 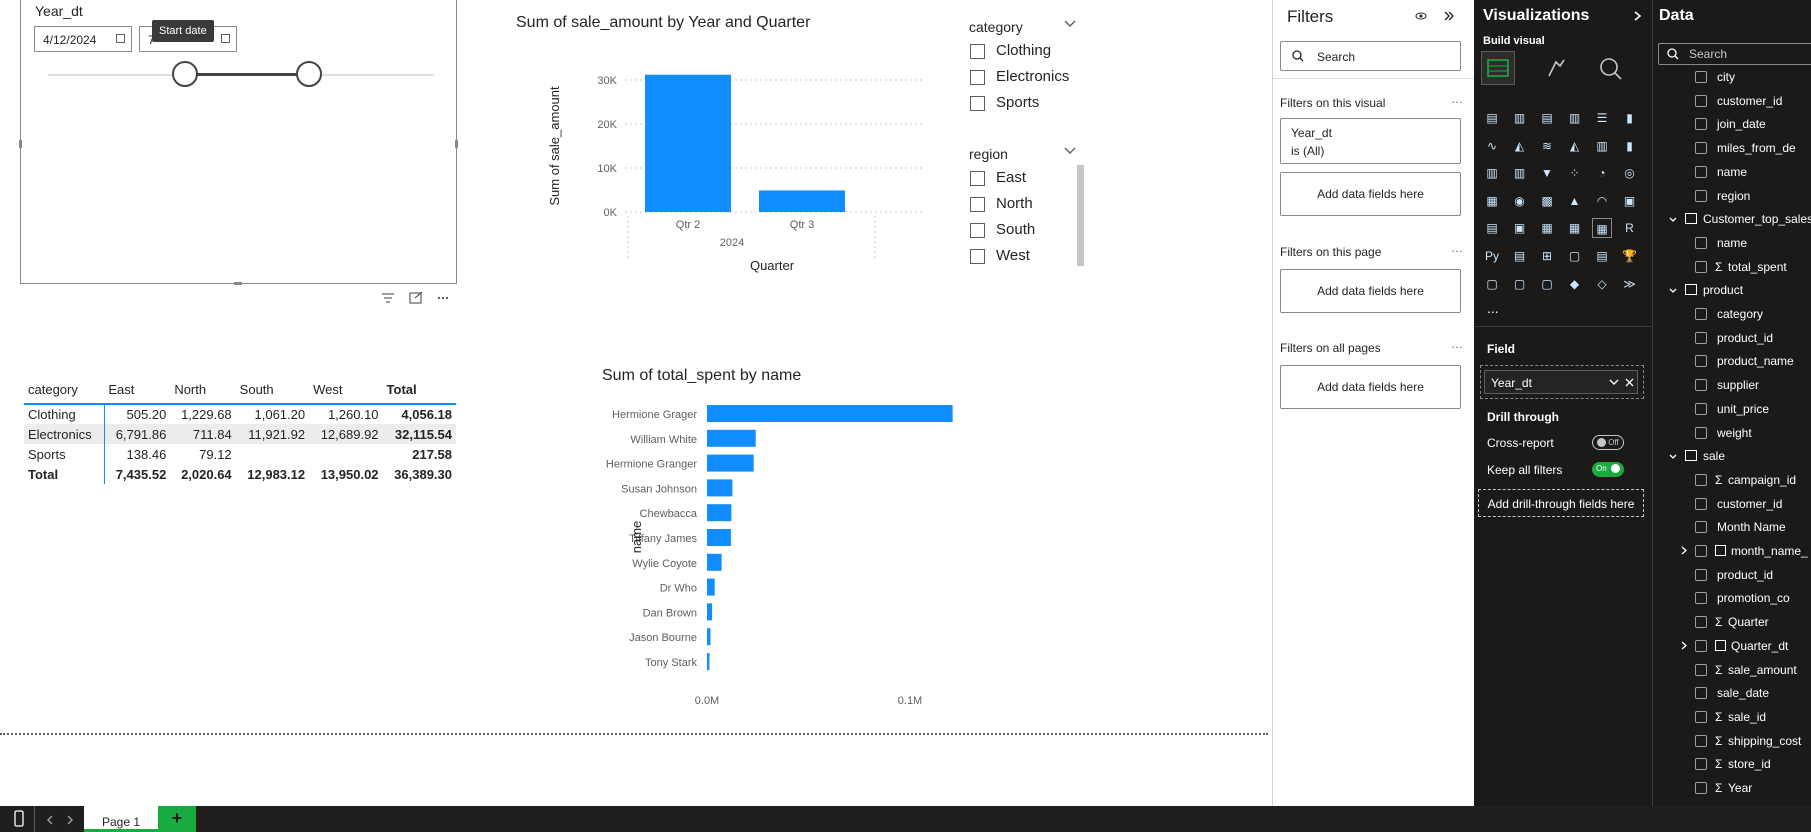 What do you see at coordinates (1520, 256) in the screenshot?
I see `key-influencers-icon: ▤` at bounding box center [1520, 256].